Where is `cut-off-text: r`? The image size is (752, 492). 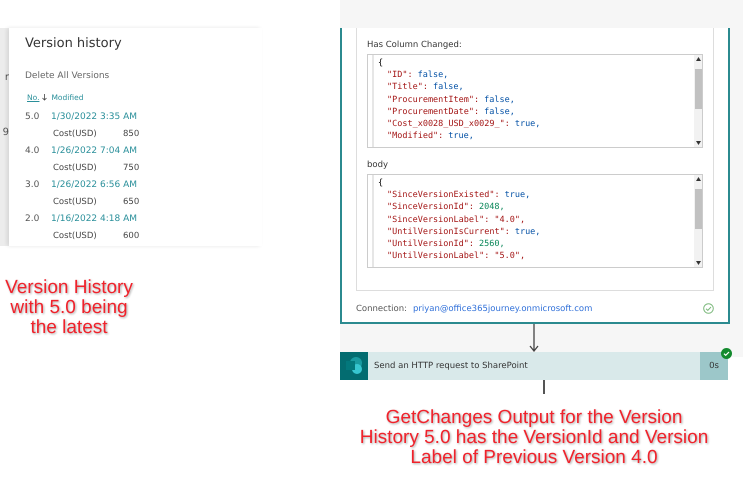 cut-off-text: r is located at coordinates (6, 77).